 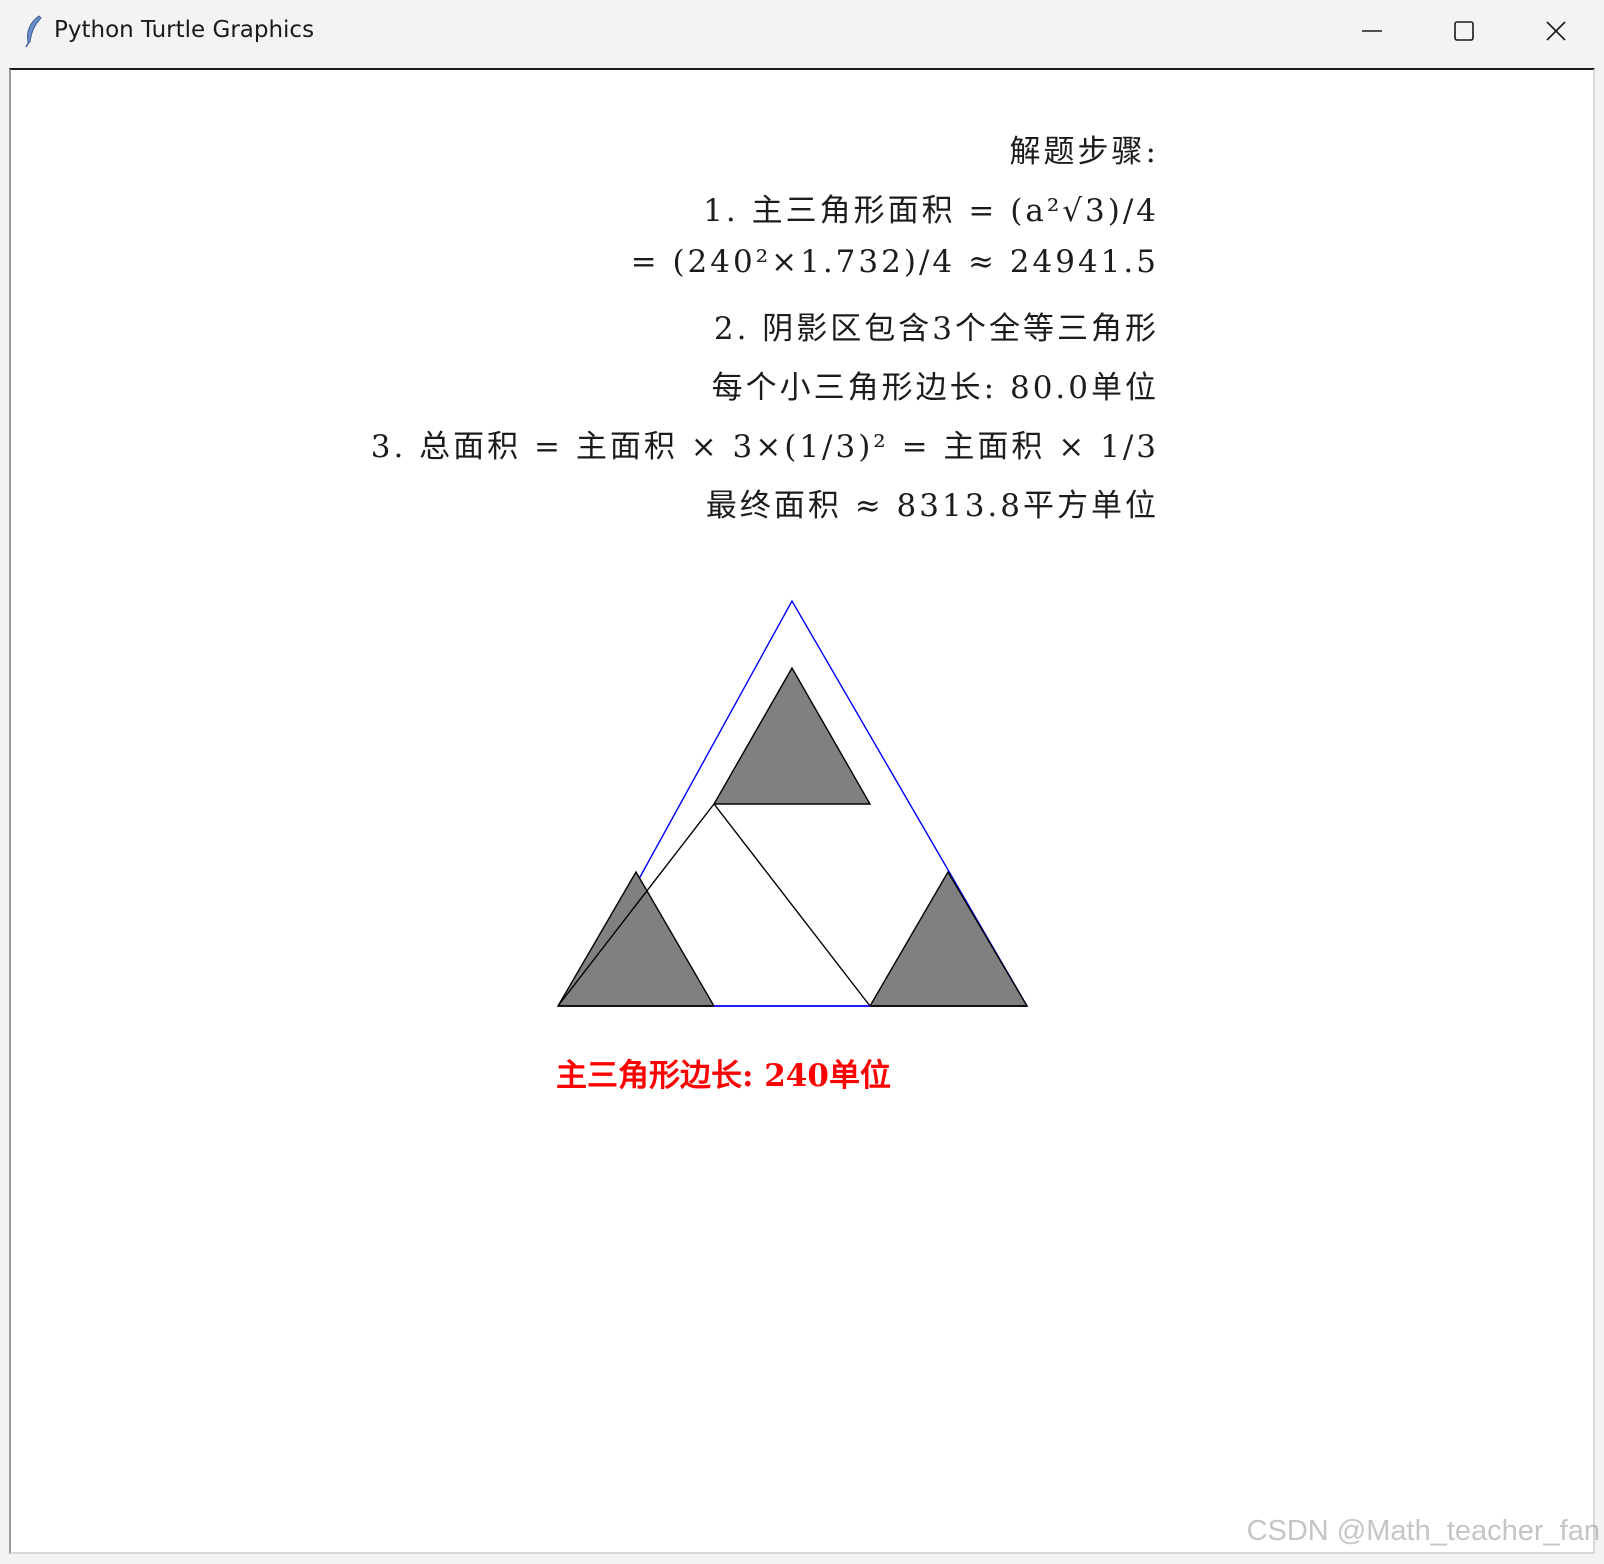 I want to click on minimize-icon, so click(x=1372, y=31).